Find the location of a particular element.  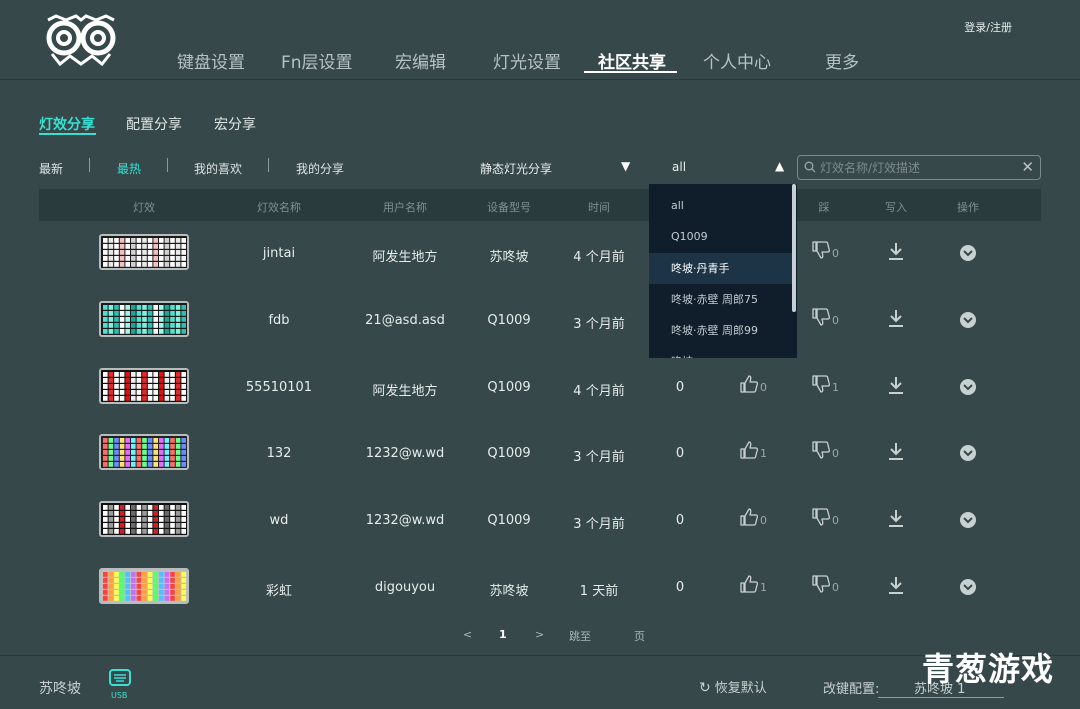

prev-page-button: < is located at coordinates (467, 634).